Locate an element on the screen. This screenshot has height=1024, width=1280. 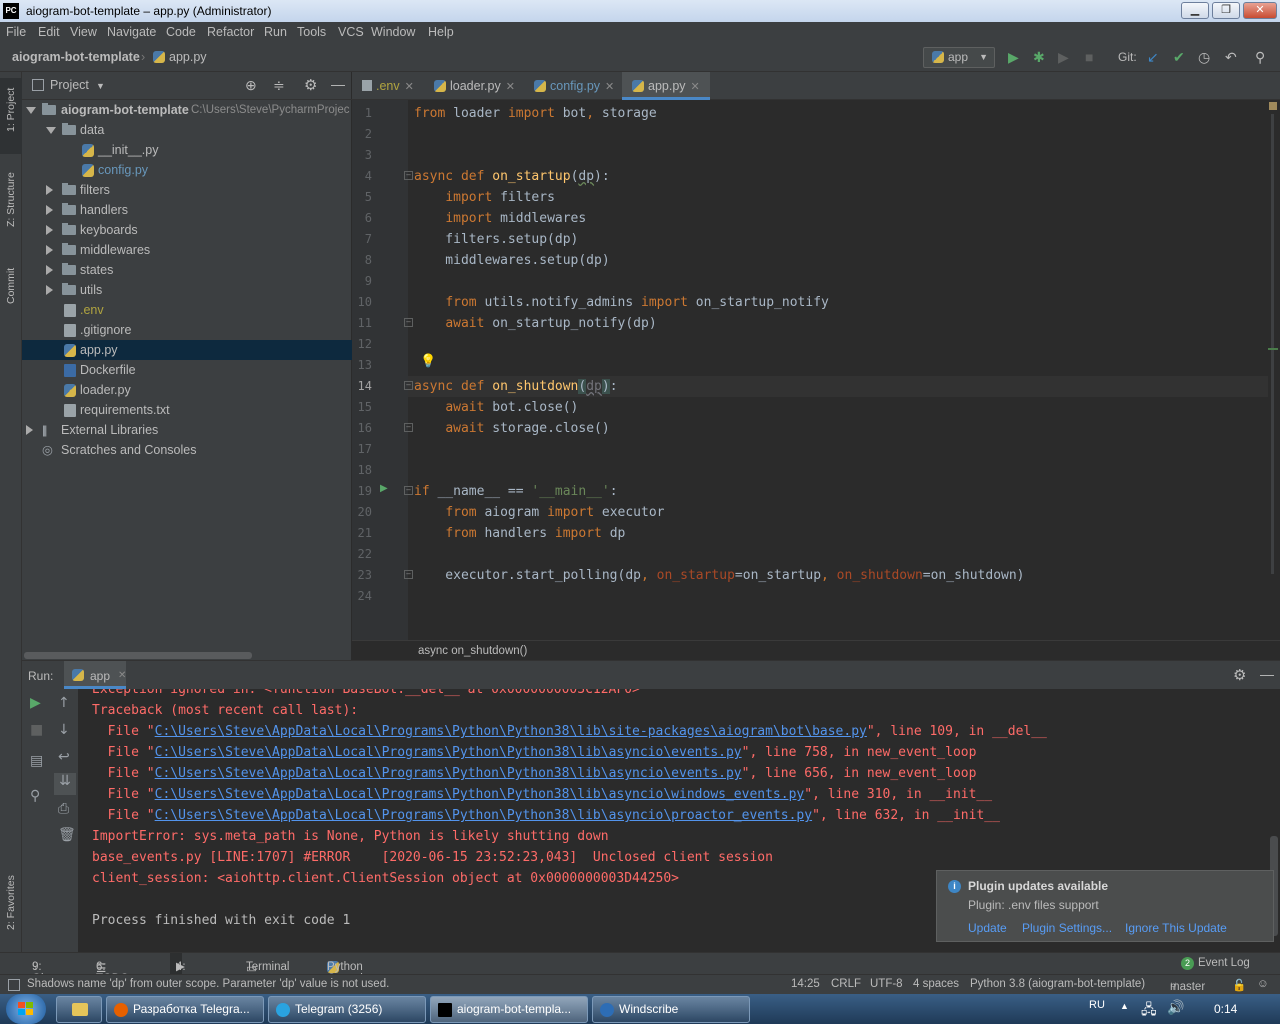
up-arrow-icon: ↑ is located at coordinates (64, 703).